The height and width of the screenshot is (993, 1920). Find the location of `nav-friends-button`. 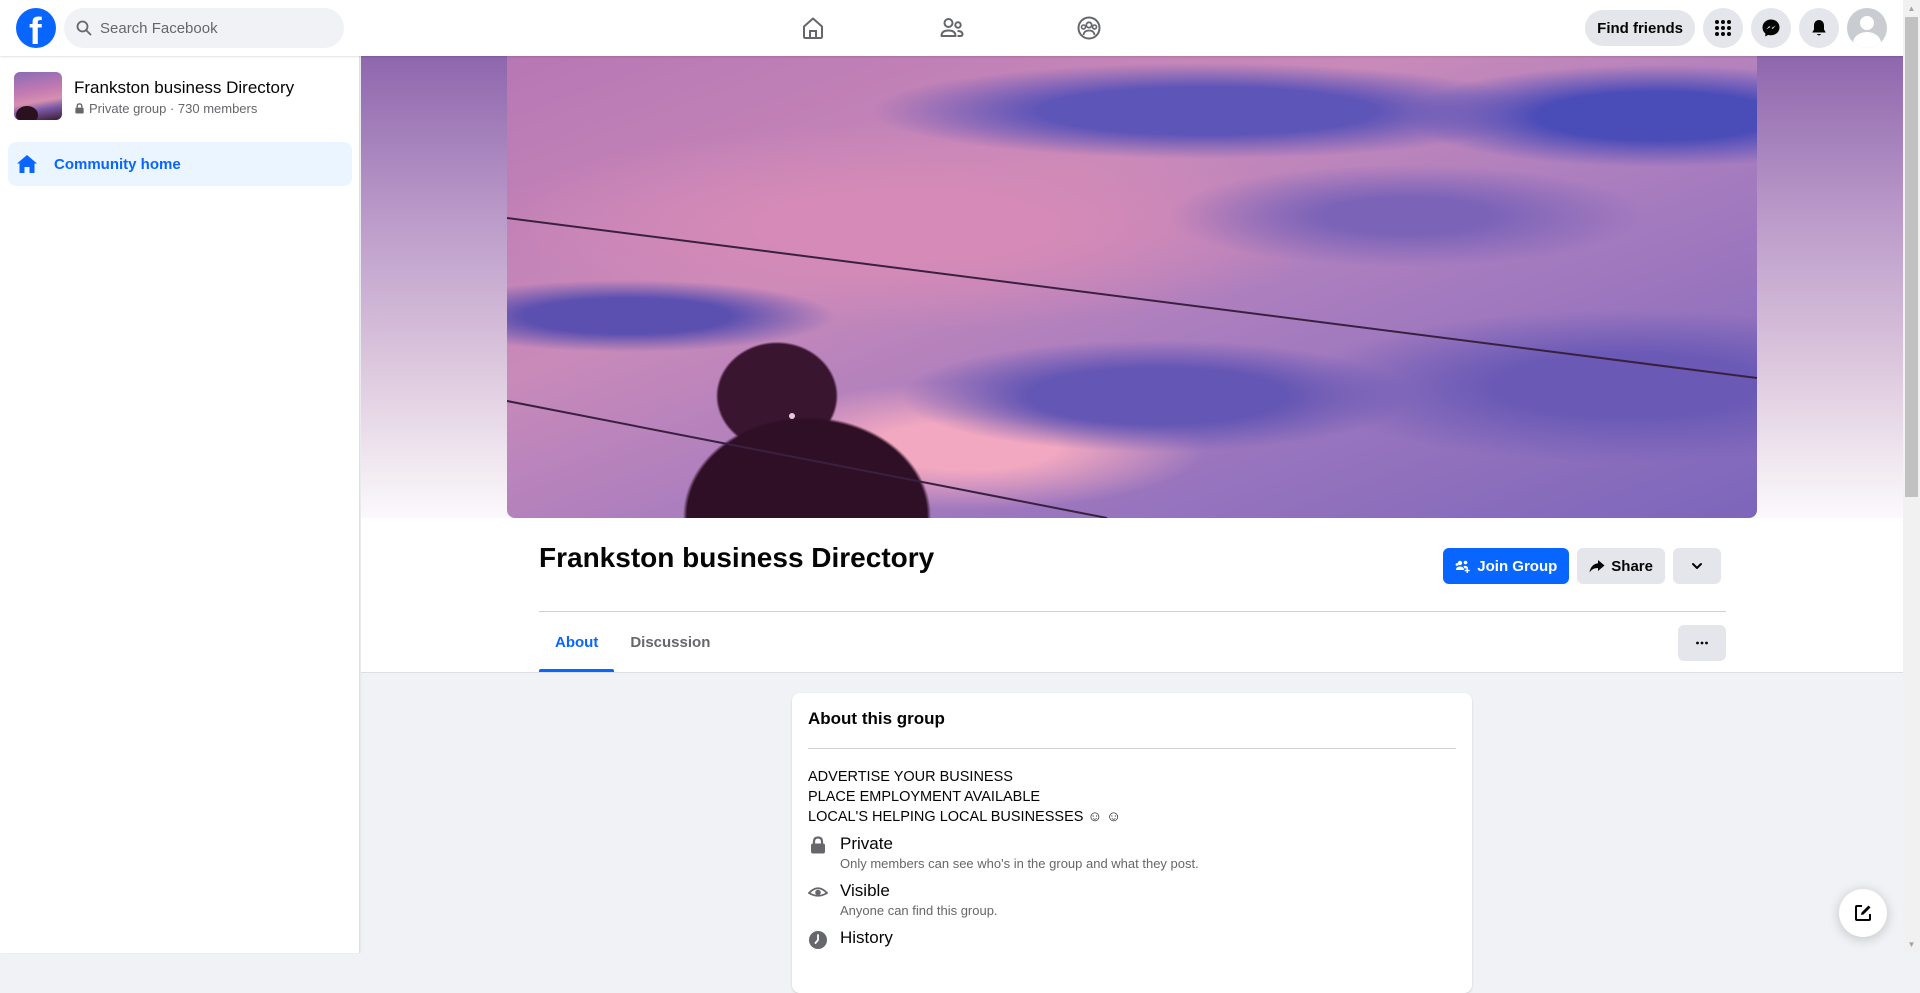

nav-friends-button is located at coordinates (952, 28).